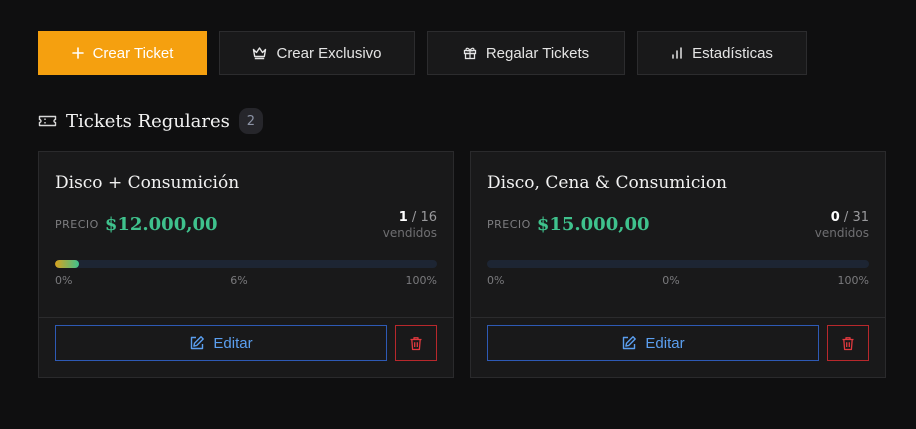 The height and width of the screenshot is (429, 916). Describe the element at coordinates (67, 264) in the screenshot. I see `progress-fill` at that location.